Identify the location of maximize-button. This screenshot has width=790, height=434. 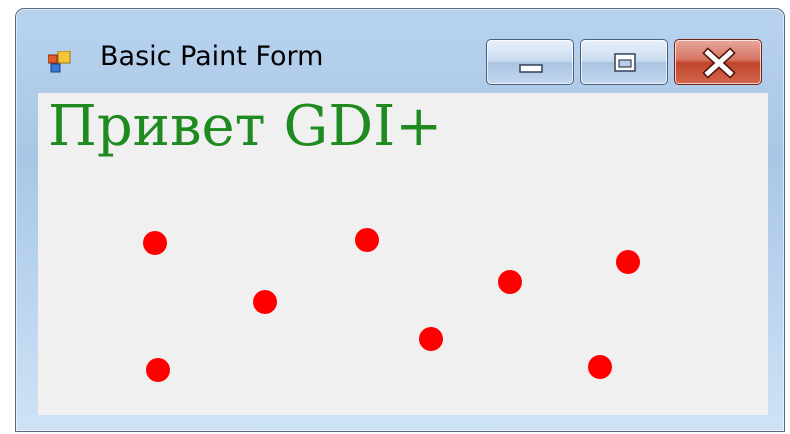
(624, 62).